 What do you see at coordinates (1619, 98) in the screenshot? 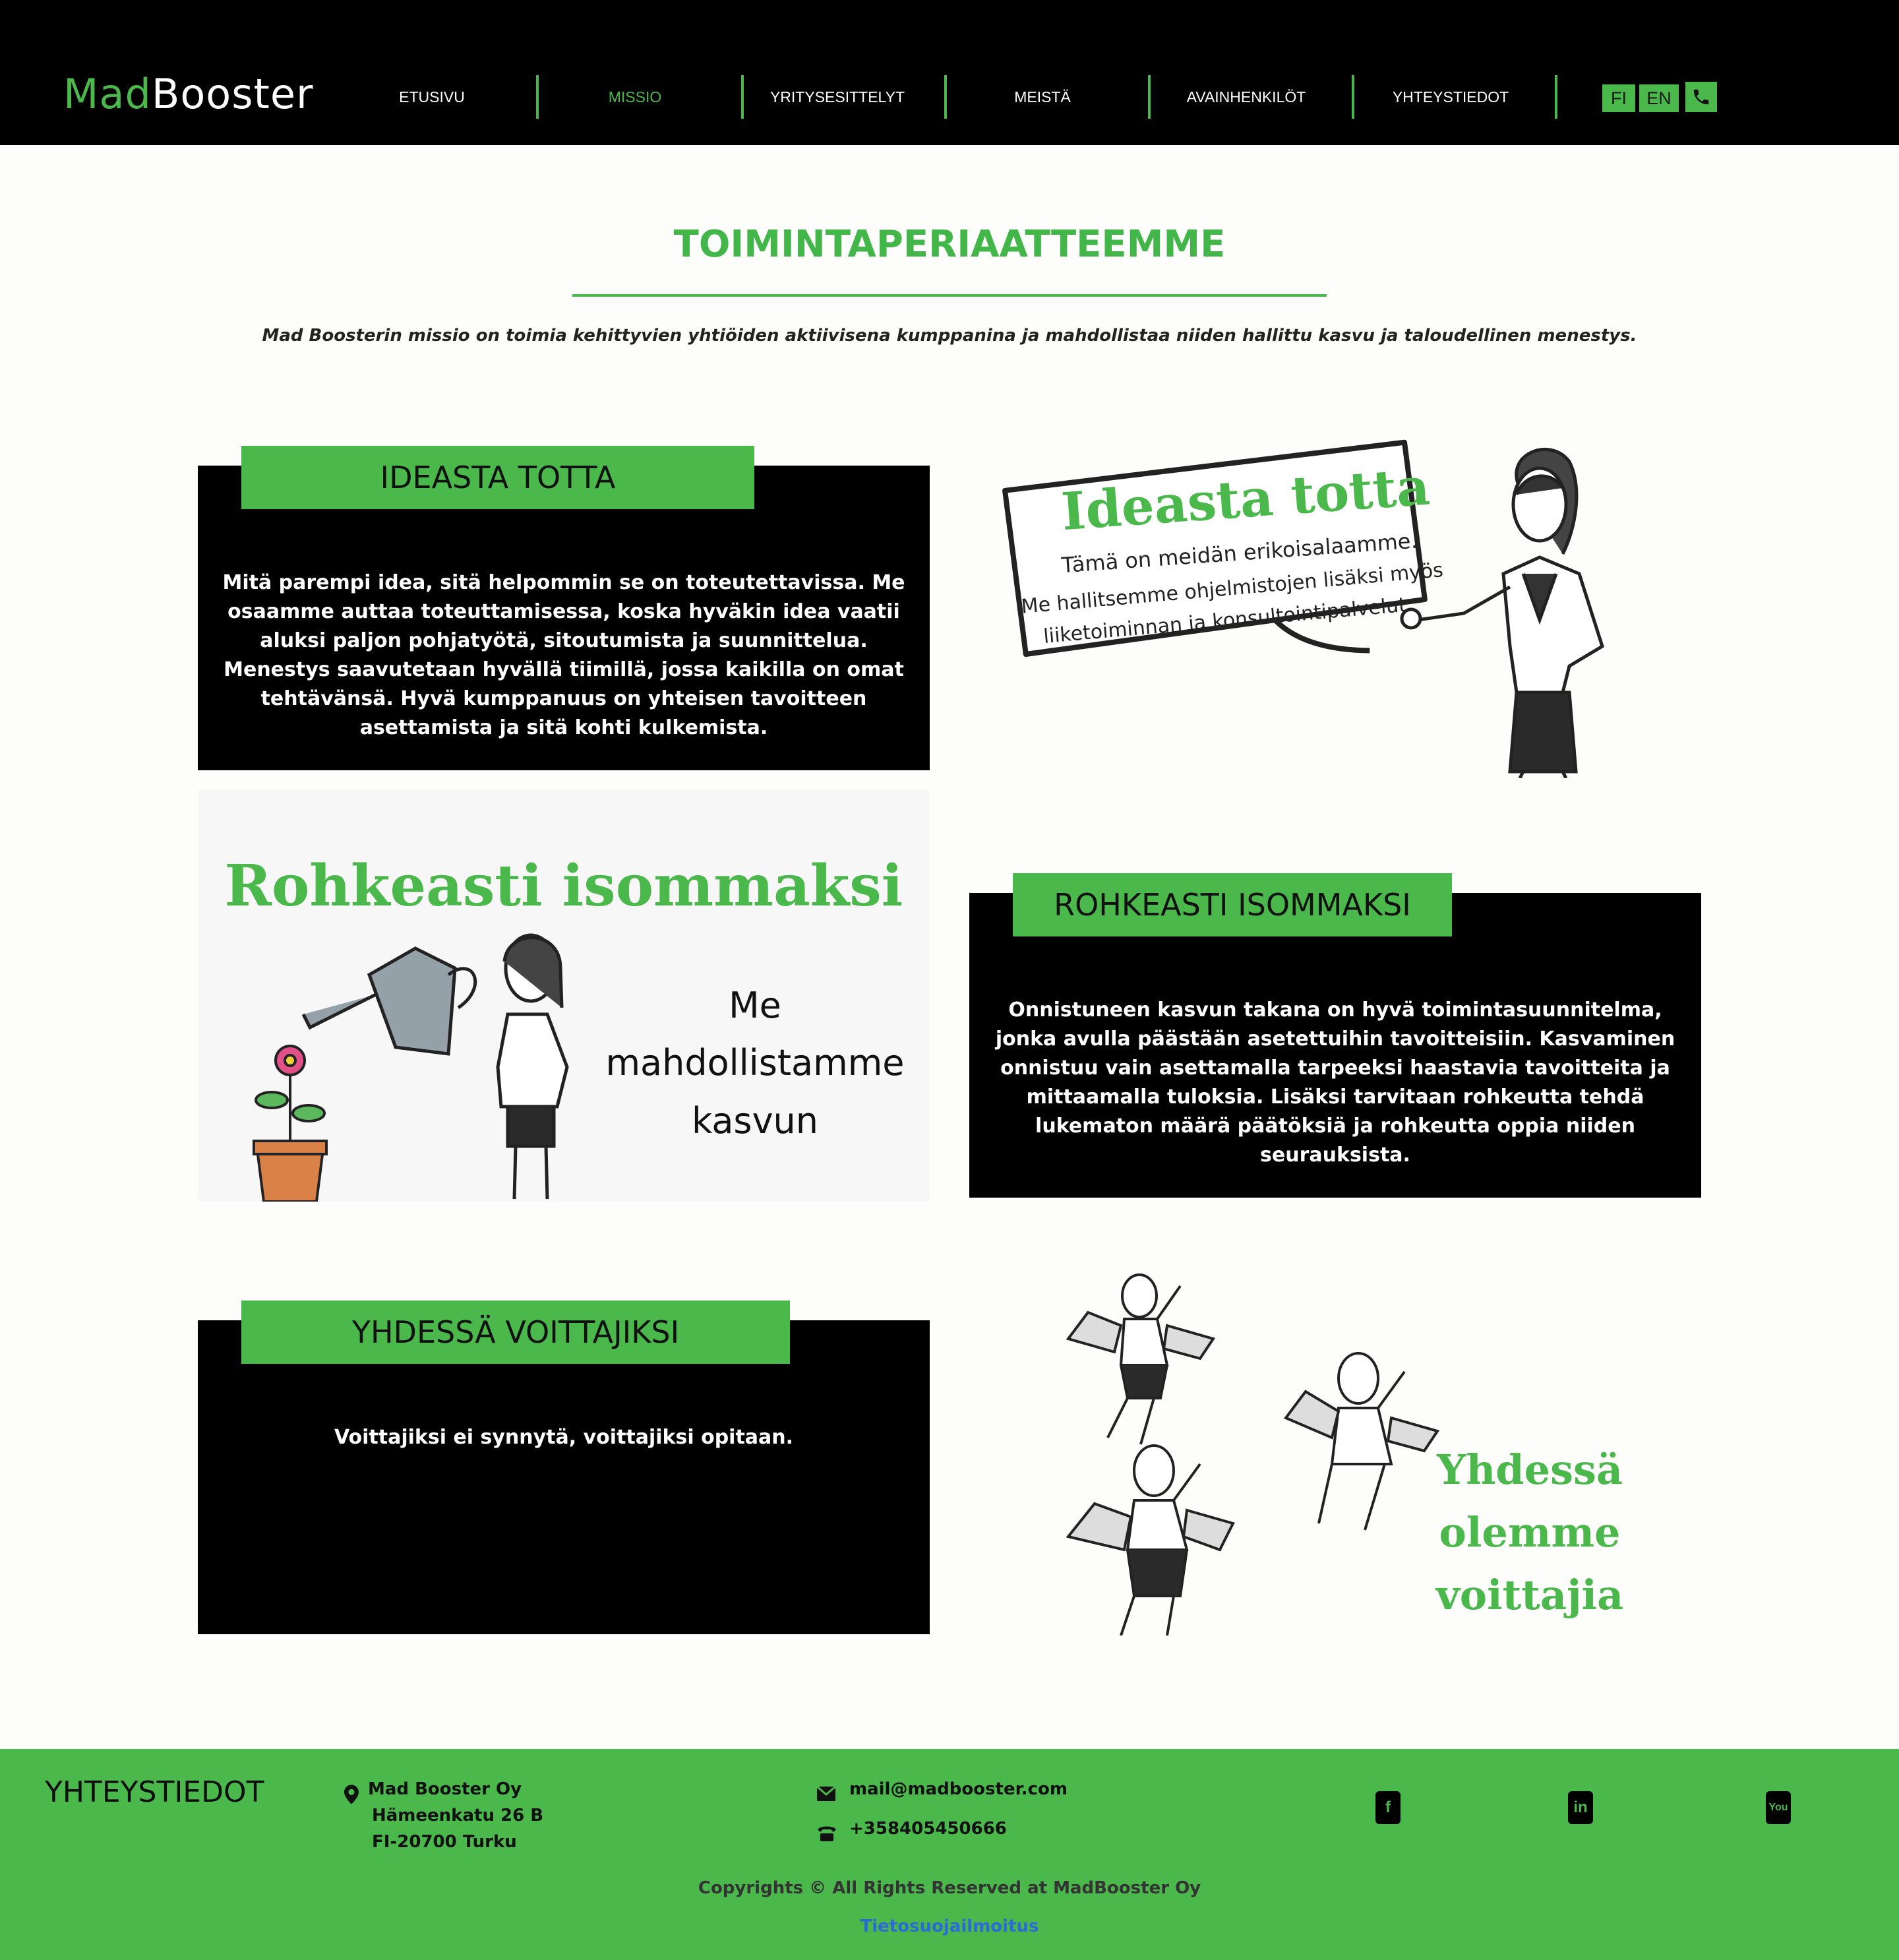
I see `lang-fi-button: FI` at bounding box center [1619, 98].